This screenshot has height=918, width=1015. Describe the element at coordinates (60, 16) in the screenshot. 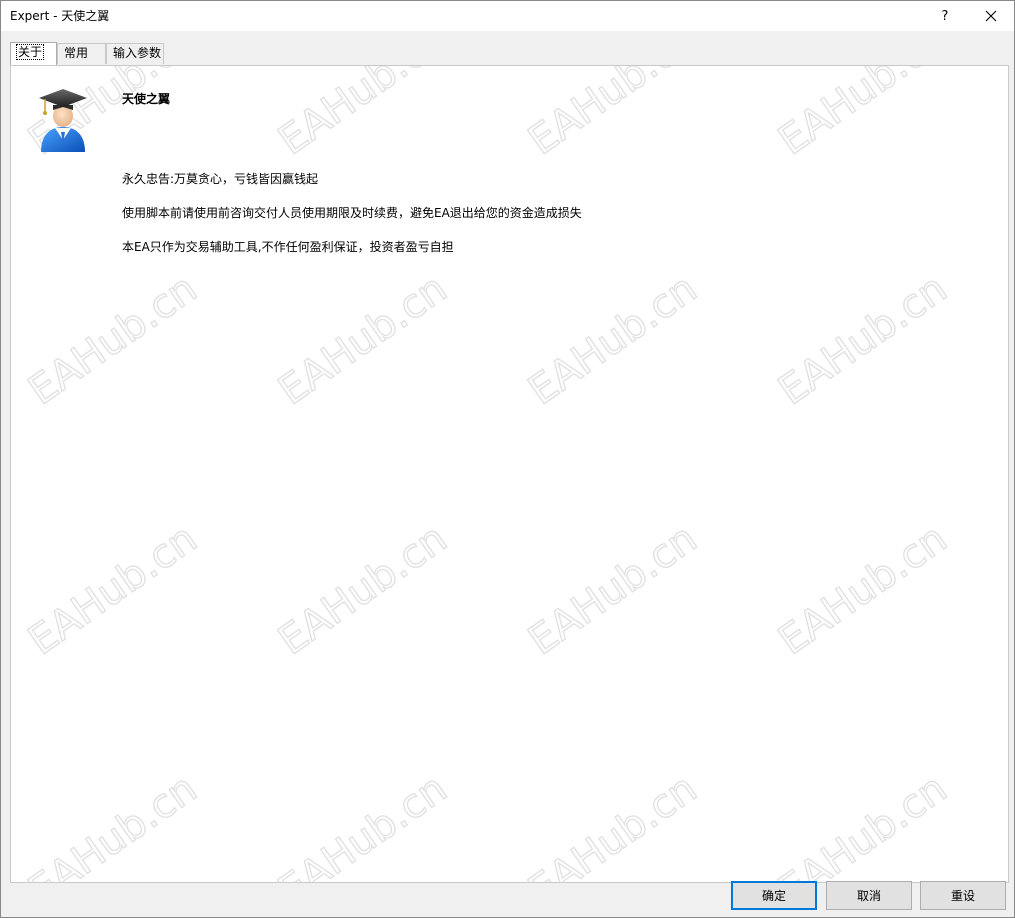

I see `window-title: Expert - 天使之翼` at that location.